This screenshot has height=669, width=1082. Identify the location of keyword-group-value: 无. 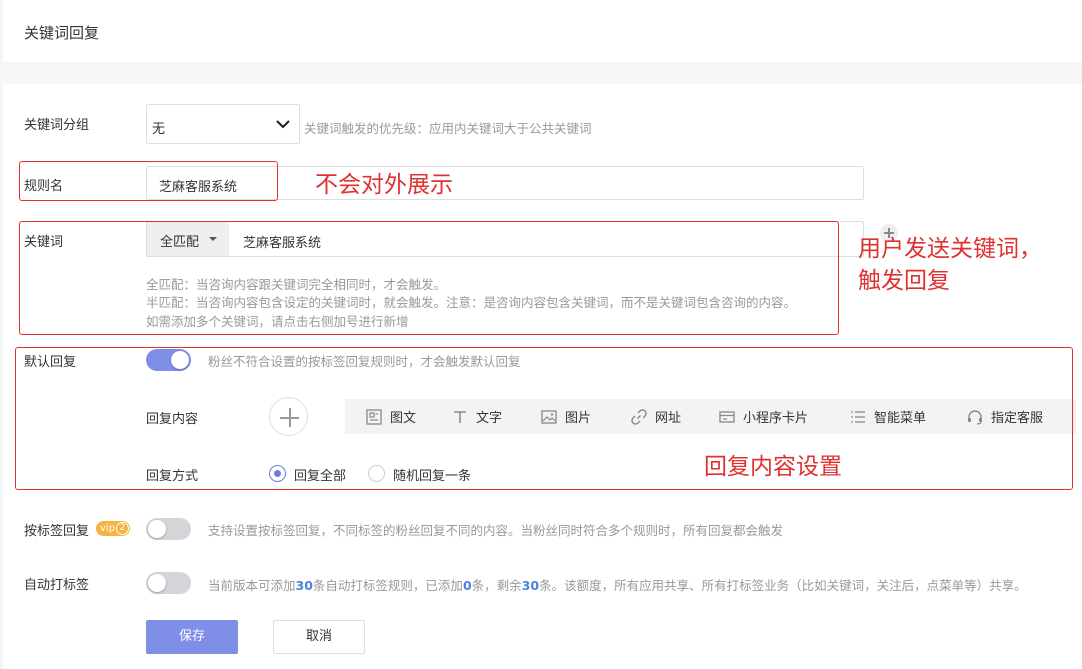
(159, 129).